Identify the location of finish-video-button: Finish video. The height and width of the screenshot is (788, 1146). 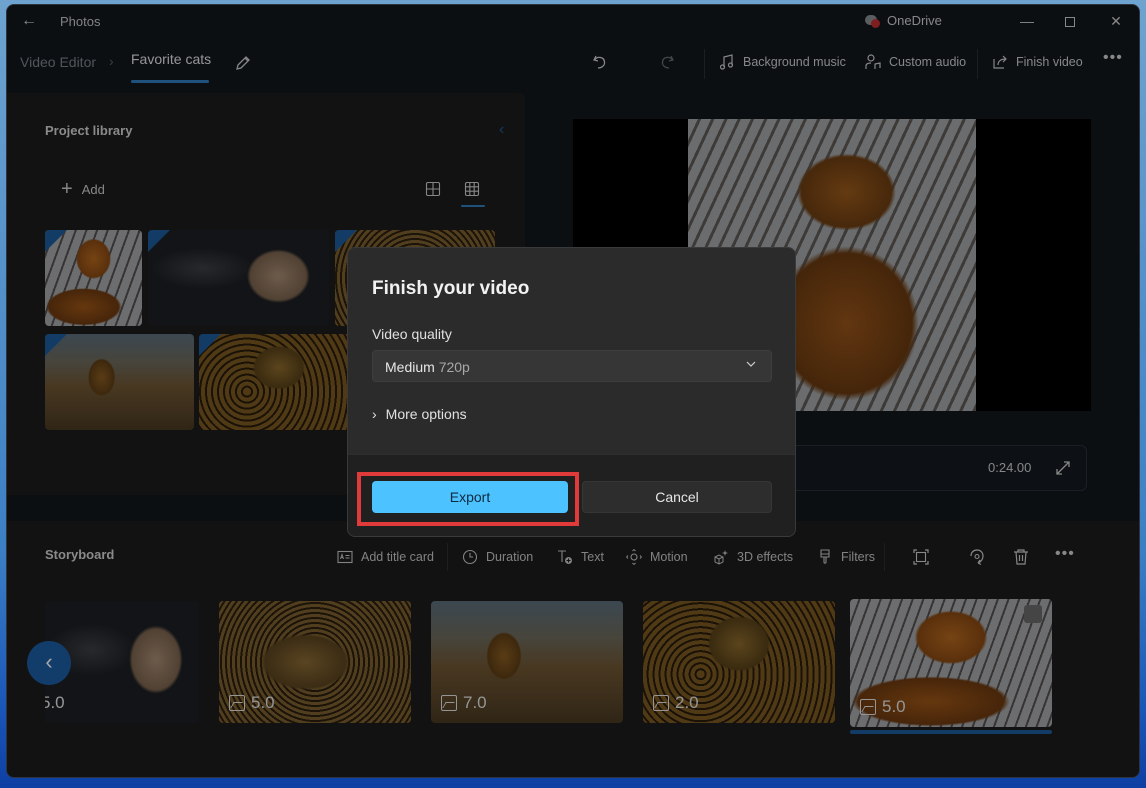
(1037, 62).